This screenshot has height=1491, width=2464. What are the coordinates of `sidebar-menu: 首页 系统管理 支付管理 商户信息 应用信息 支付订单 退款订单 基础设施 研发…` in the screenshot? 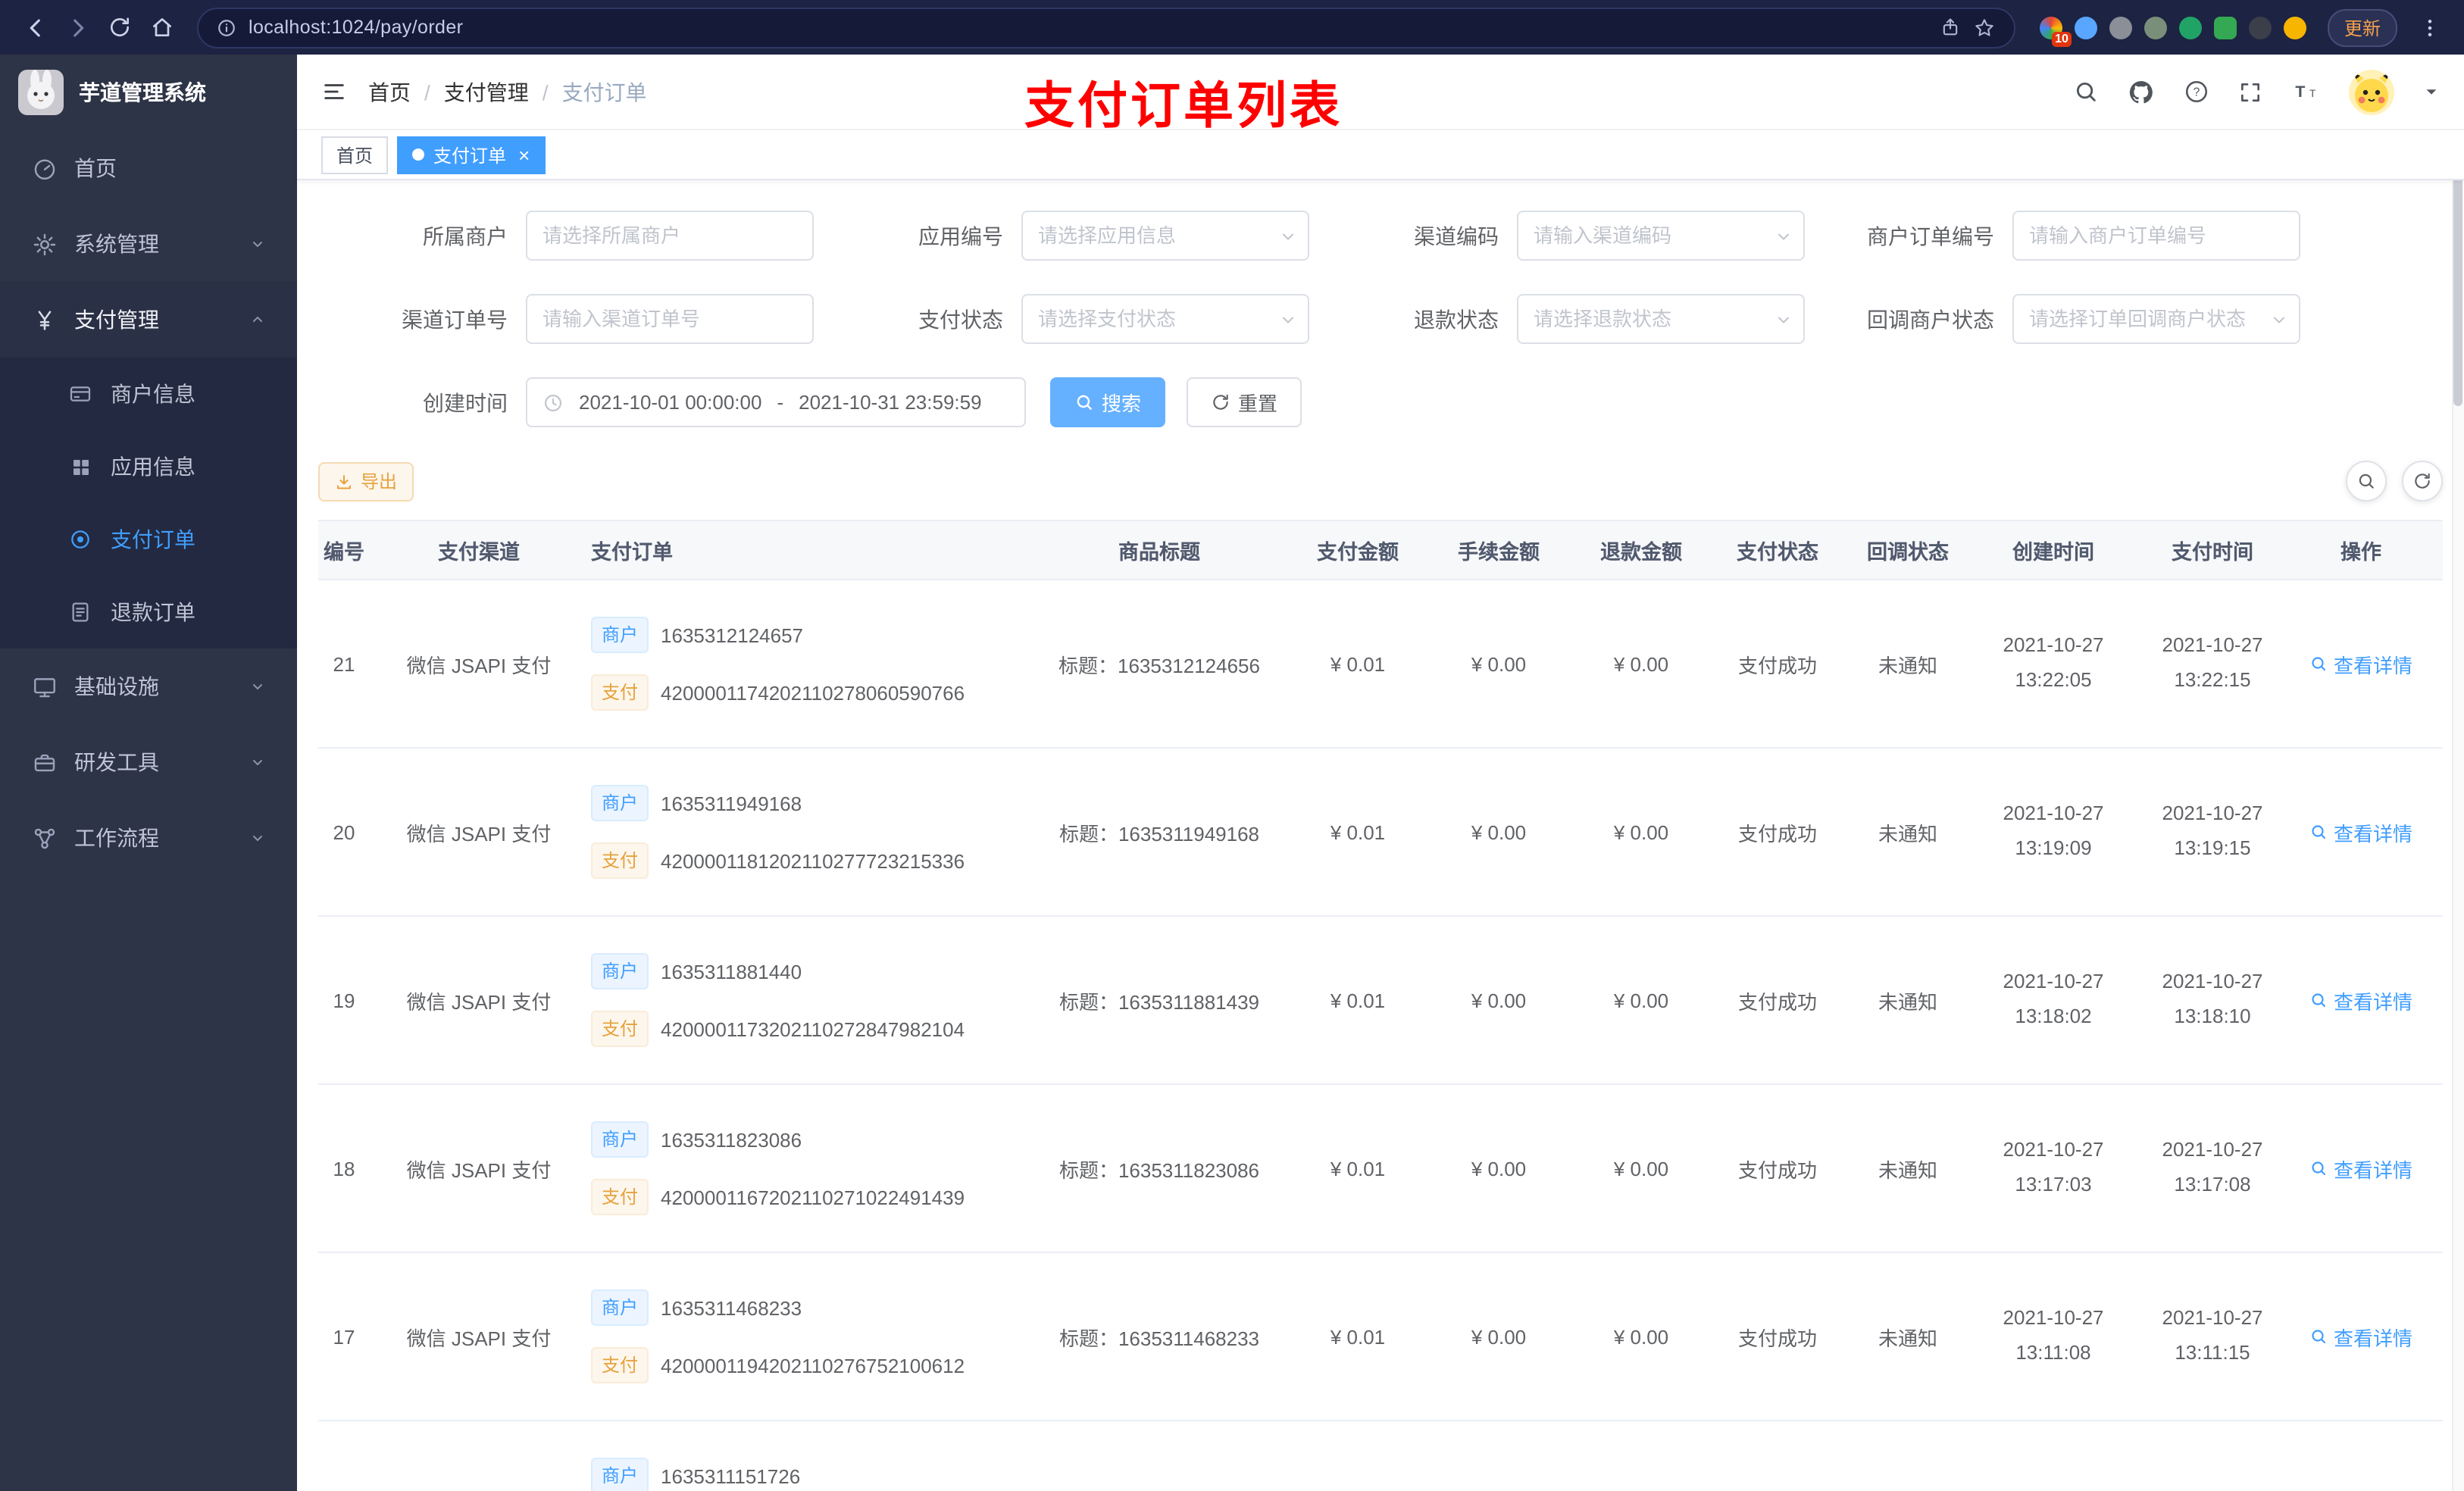 It's located at (148, 503).